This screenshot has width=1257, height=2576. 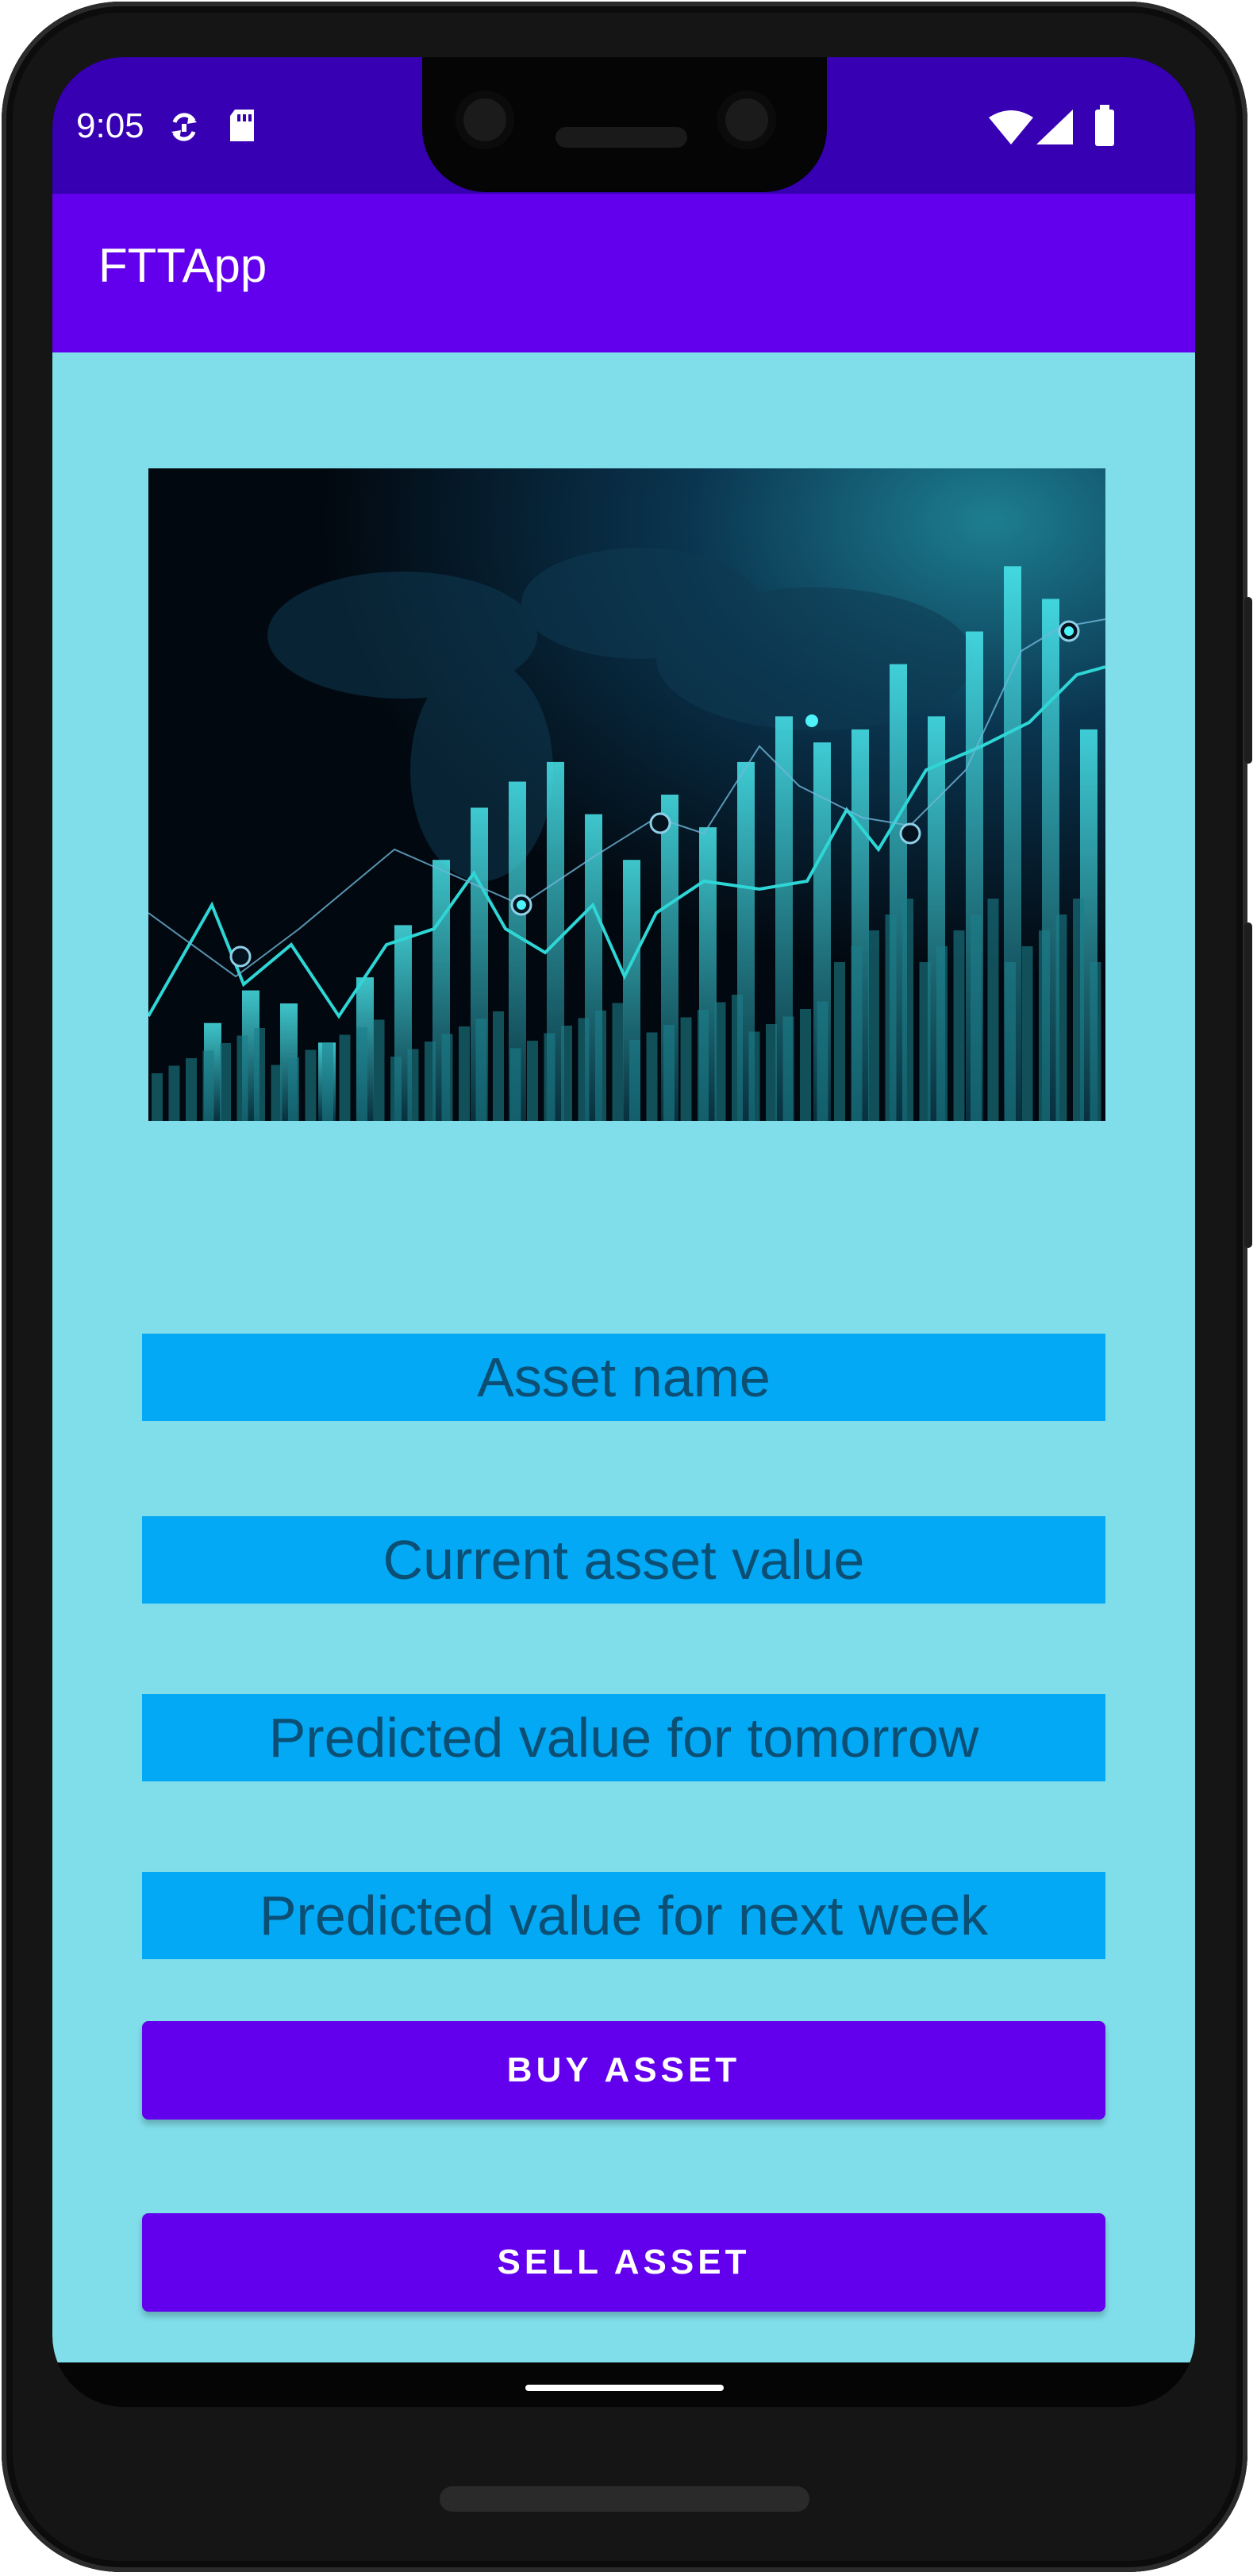 What do you see at coordinates (624, 2499) in the screenshot?
I see `bottom-speaker-grille` at bounding box center [624, 2499].